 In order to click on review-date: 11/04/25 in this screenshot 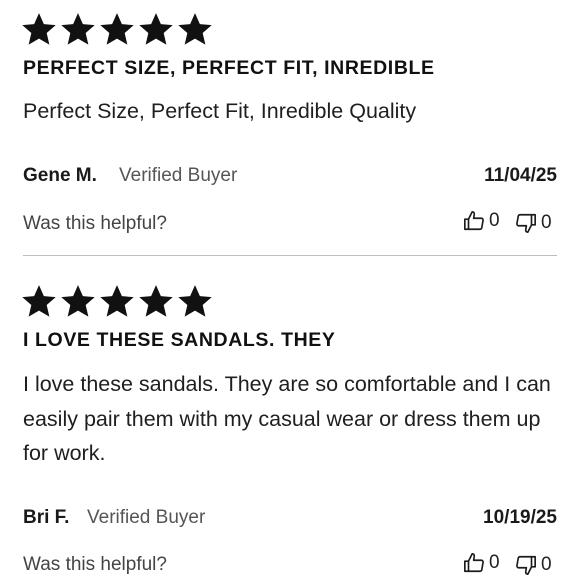, I will do `click(520, 175)`.